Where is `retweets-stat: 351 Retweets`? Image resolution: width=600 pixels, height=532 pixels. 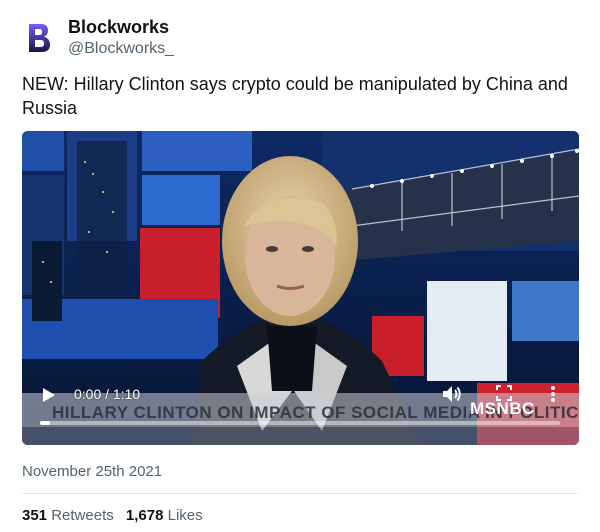
retweets-stat: 351 Retweets is located at coordinates (68, 515).